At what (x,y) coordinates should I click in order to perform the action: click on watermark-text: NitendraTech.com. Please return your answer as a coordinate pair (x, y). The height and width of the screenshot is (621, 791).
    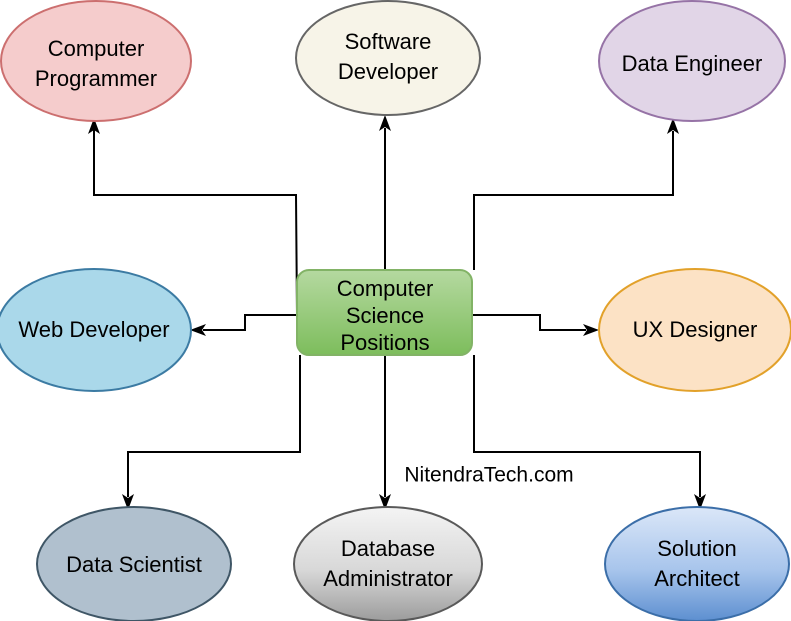
    Looking at the image, I should click on (488, 475).